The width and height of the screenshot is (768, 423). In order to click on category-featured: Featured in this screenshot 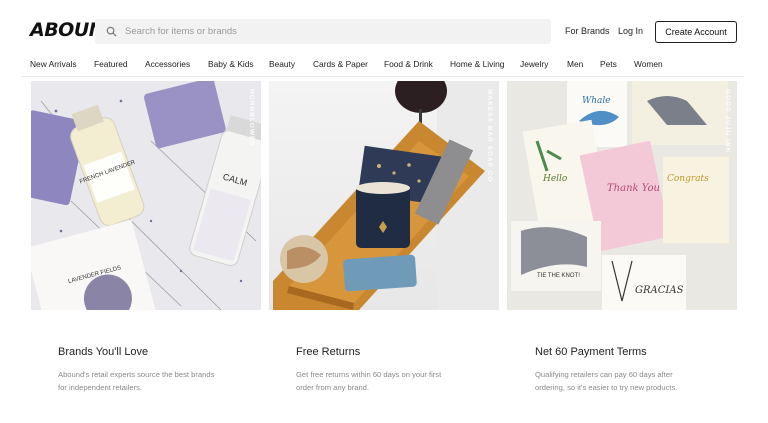, I will do `click(111, 64)`.